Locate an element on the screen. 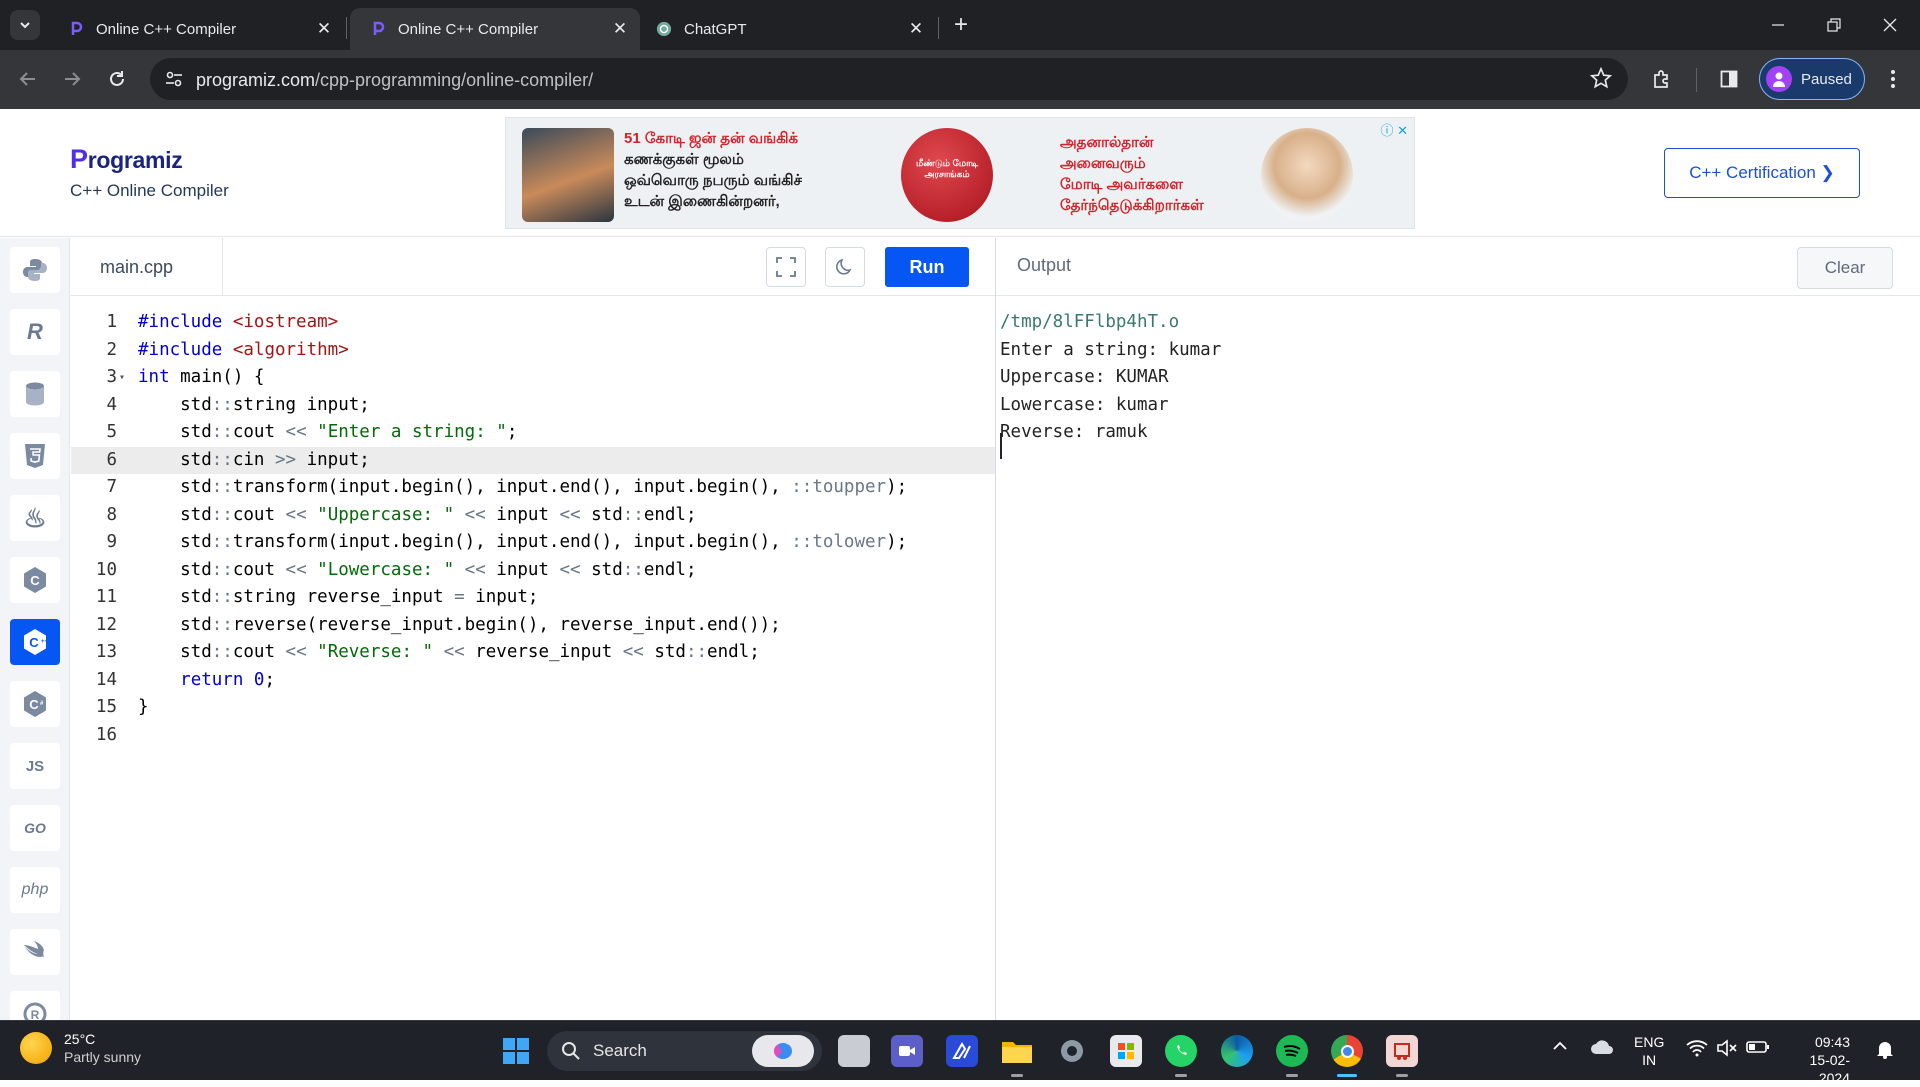  start-button is located at coordinates (516, 1051).